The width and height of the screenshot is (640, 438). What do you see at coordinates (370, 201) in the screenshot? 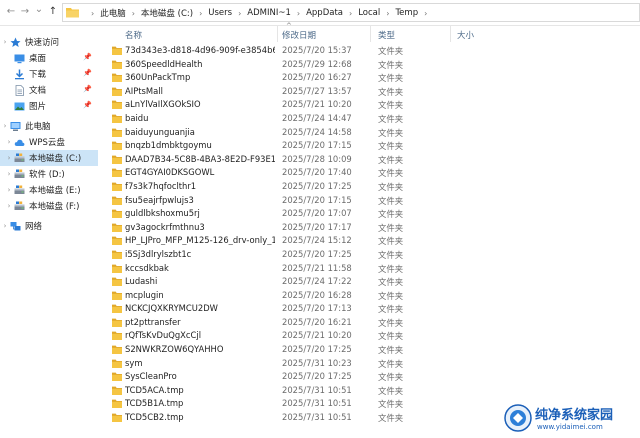
I see `file-row: fsu5eajrfpwlujs3 2025/7/20 17:15 文件夹` at bounding box center [370, 201].